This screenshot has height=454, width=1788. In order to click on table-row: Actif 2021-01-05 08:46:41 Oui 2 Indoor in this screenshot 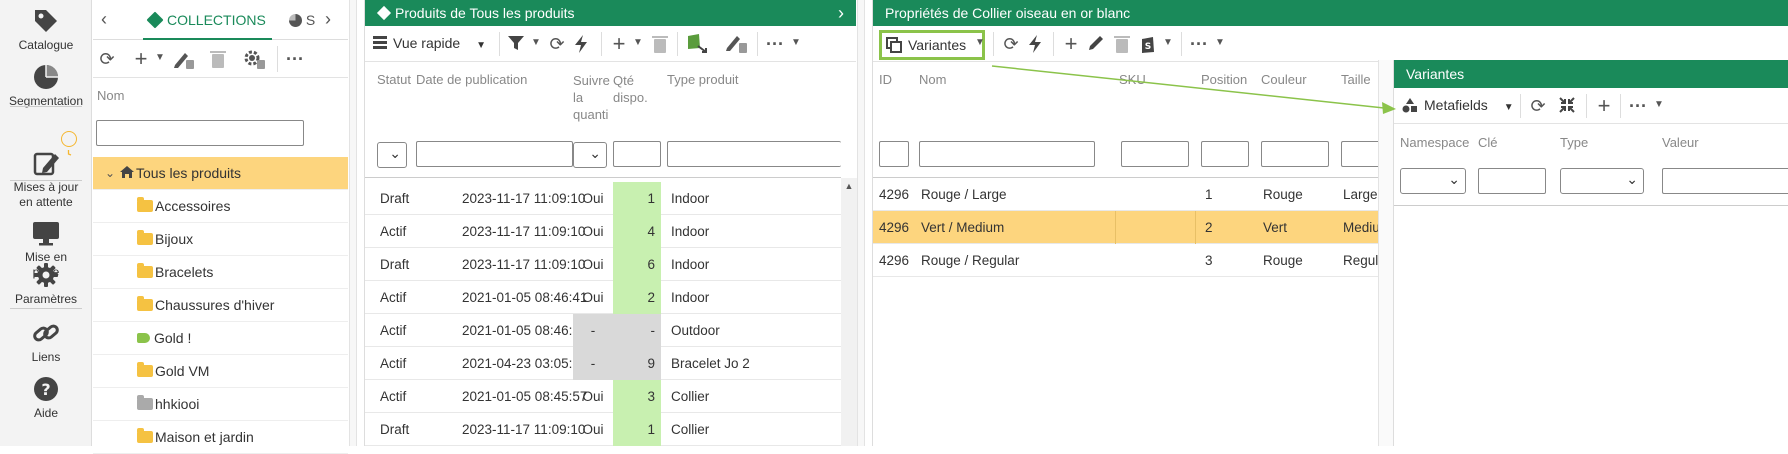, I will do `click(603, 297)`.